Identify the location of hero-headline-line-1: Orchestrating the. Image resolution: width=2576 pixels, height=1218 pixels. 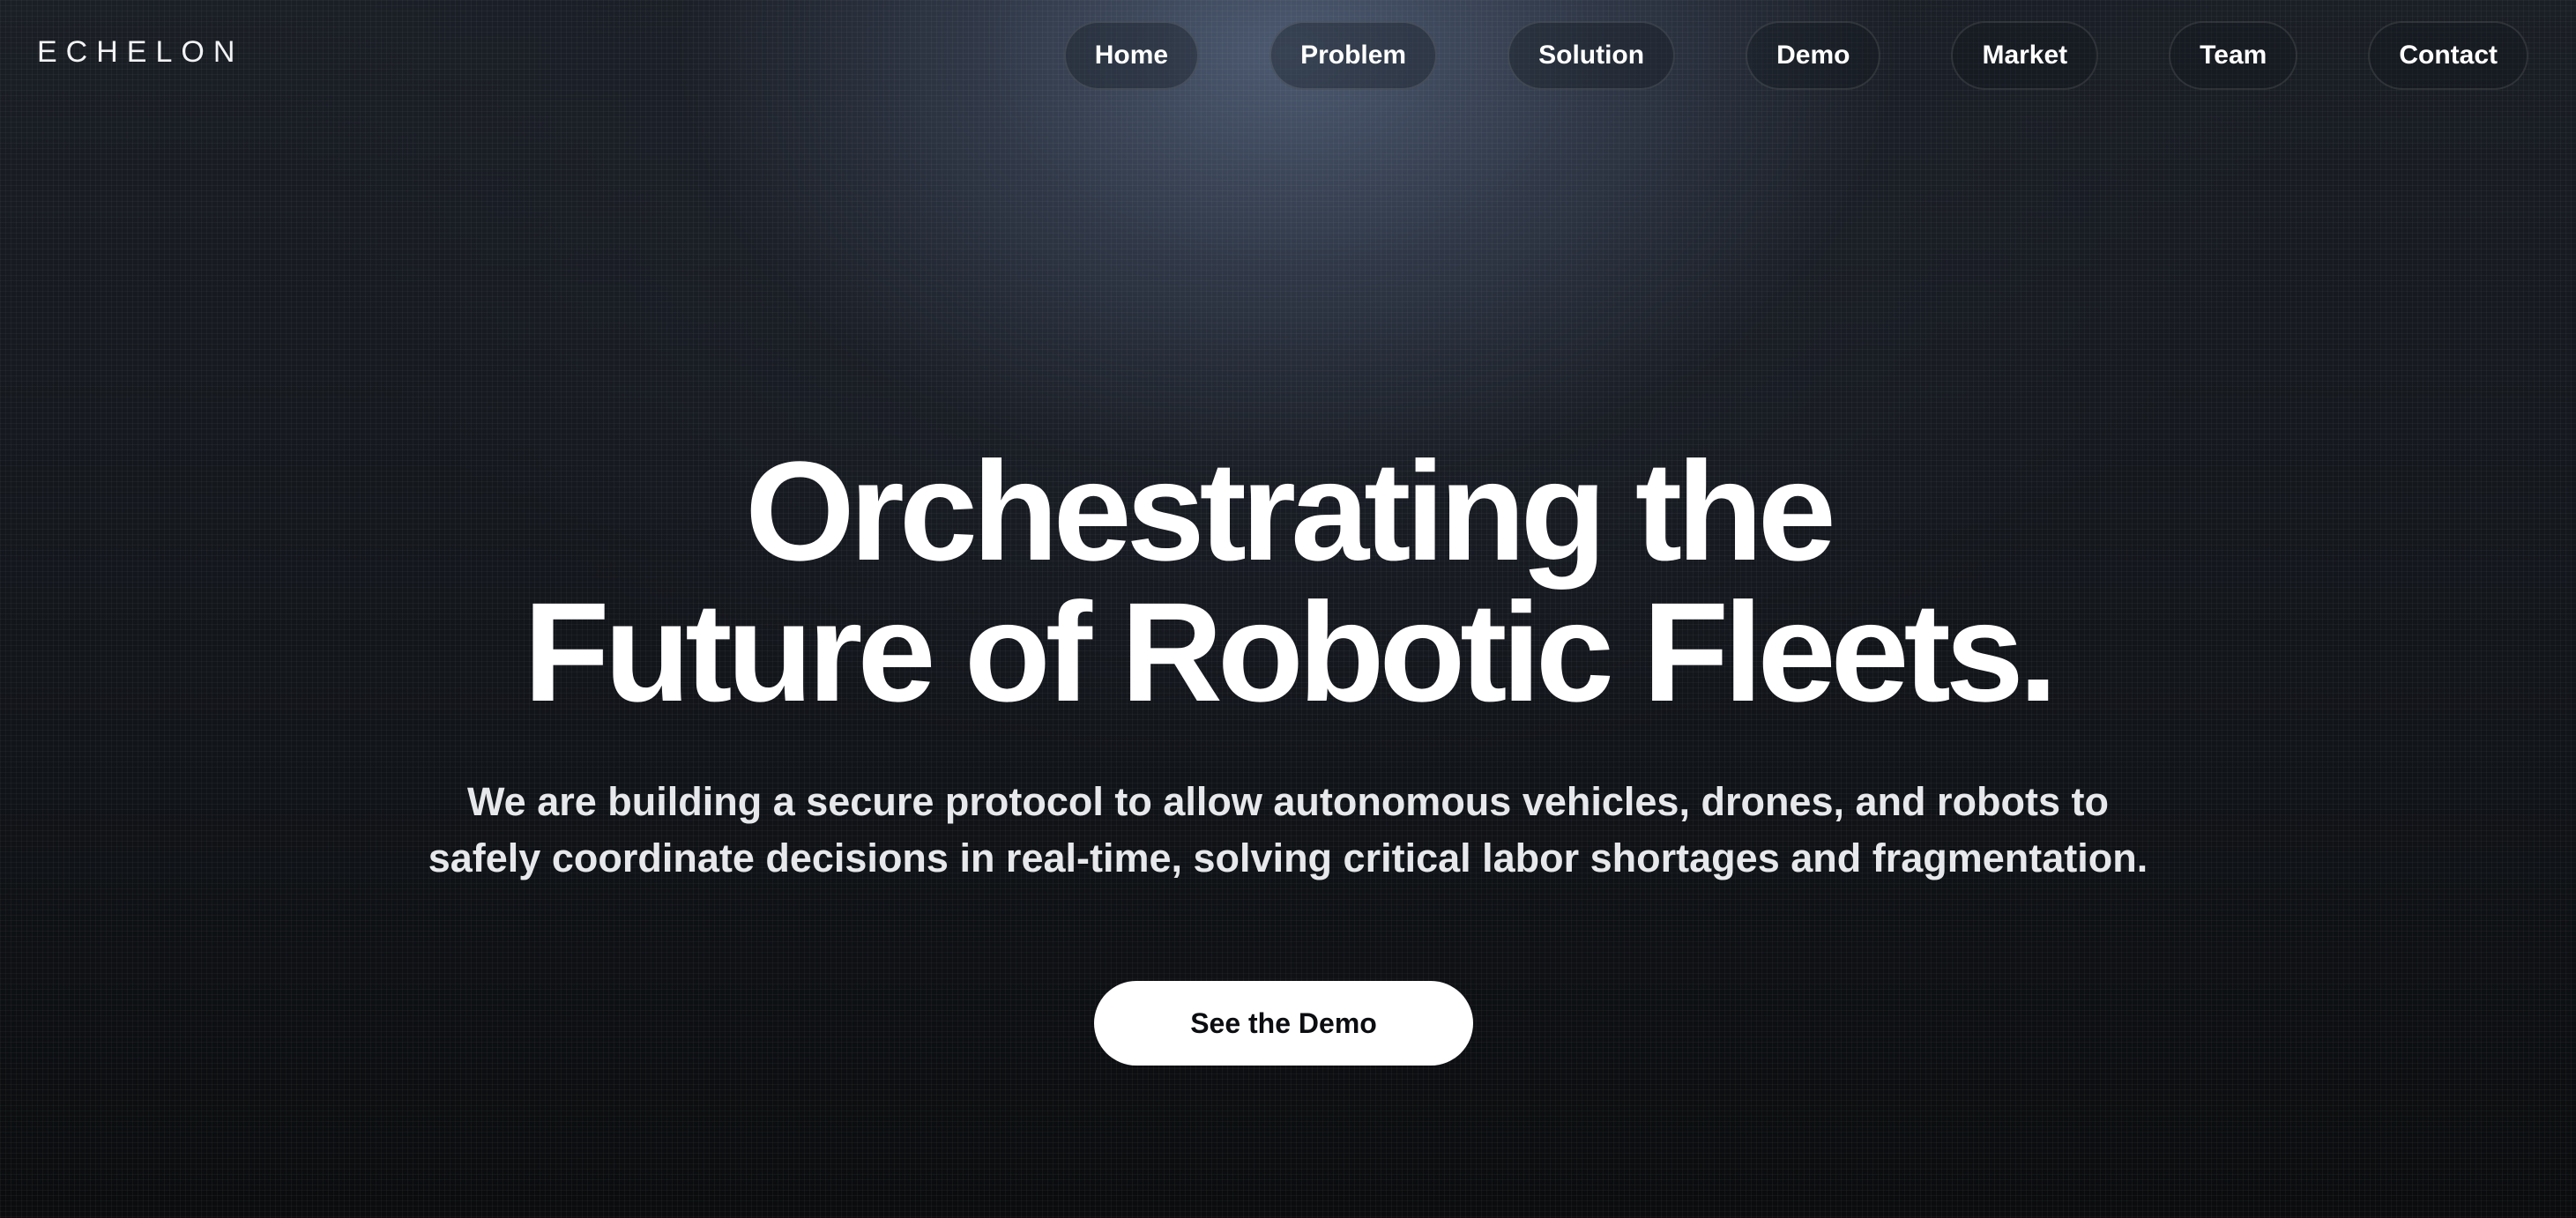
(1290, 511).